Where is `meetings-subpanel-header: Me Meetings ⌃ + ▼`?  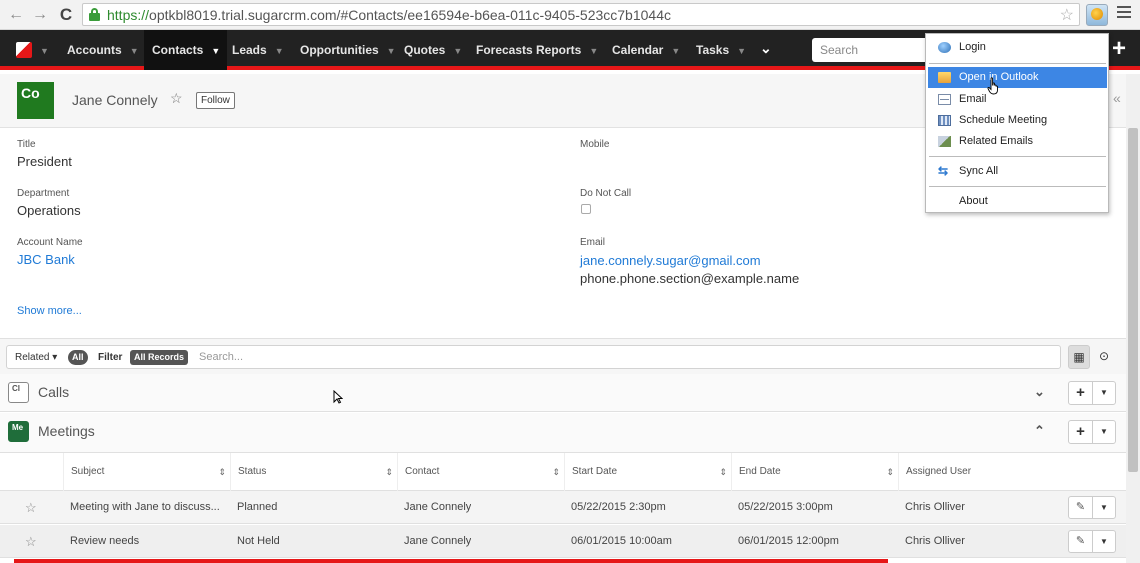 meetings-subpanel-header: Me Meetings ⌃ + ▼ is located at coordinates (563, 433).